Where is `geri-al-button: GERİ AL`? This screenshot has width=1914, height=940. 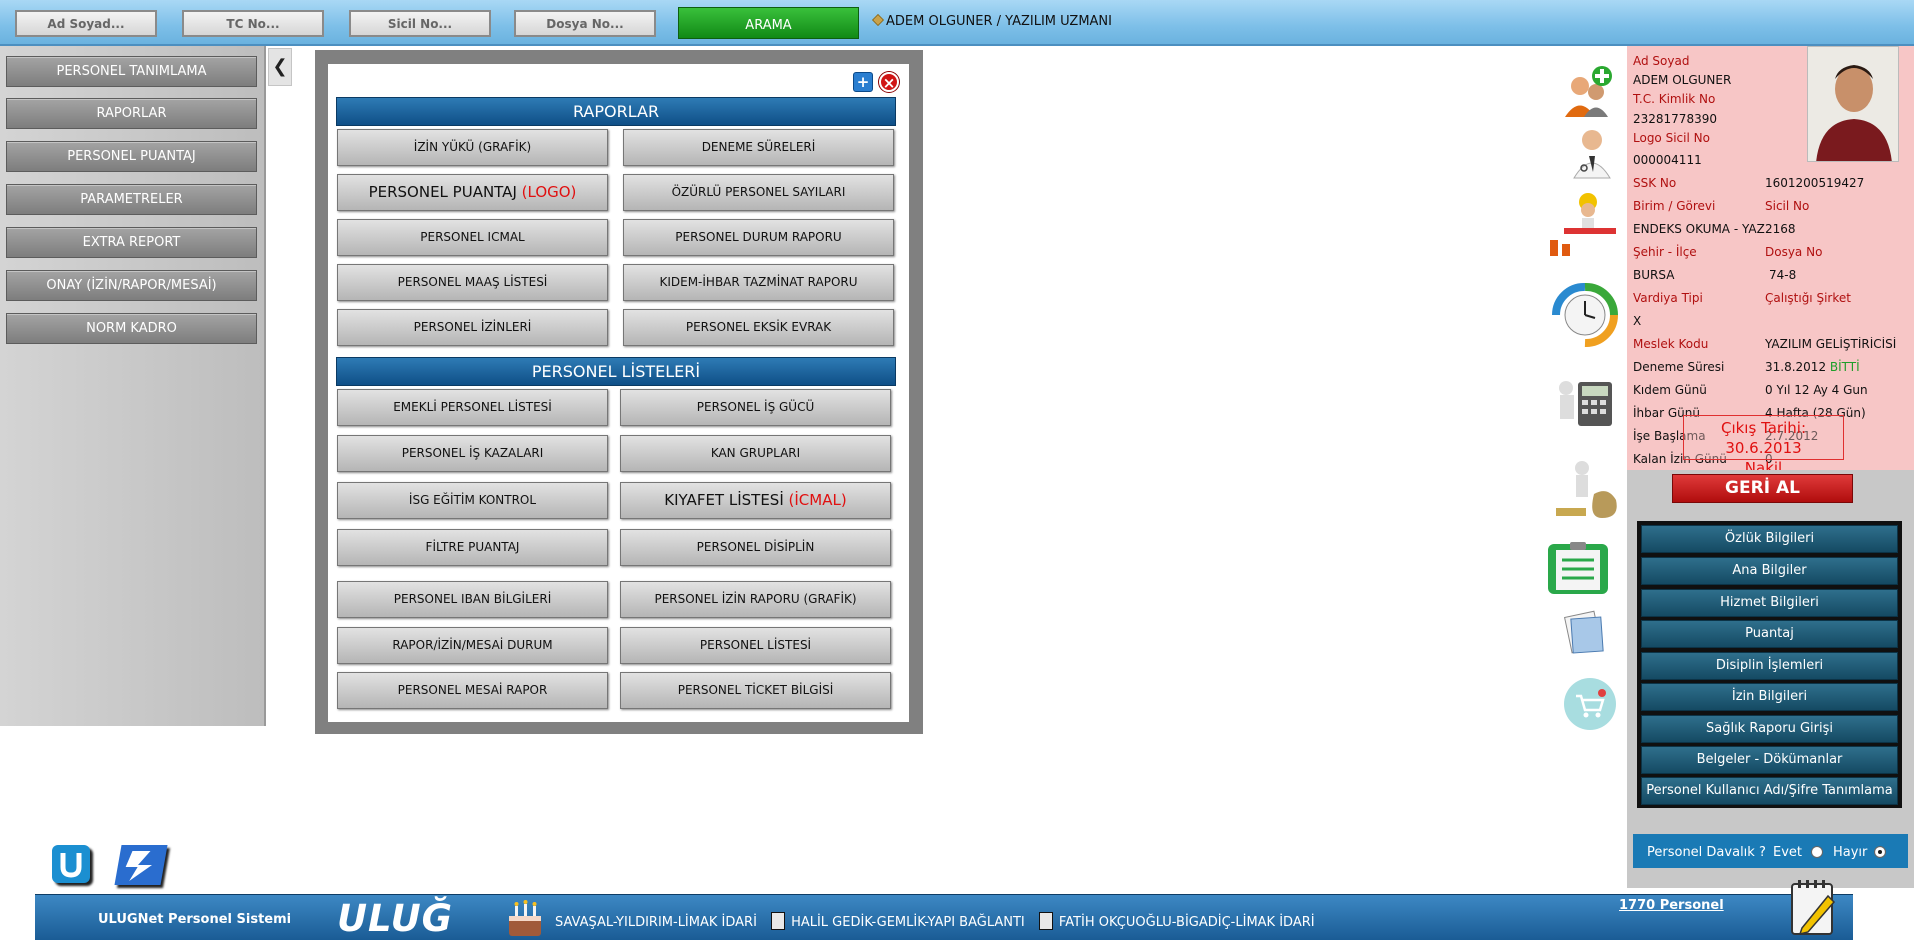 geri-al-button: GERİ AL is located at coordinates (1762, 488).